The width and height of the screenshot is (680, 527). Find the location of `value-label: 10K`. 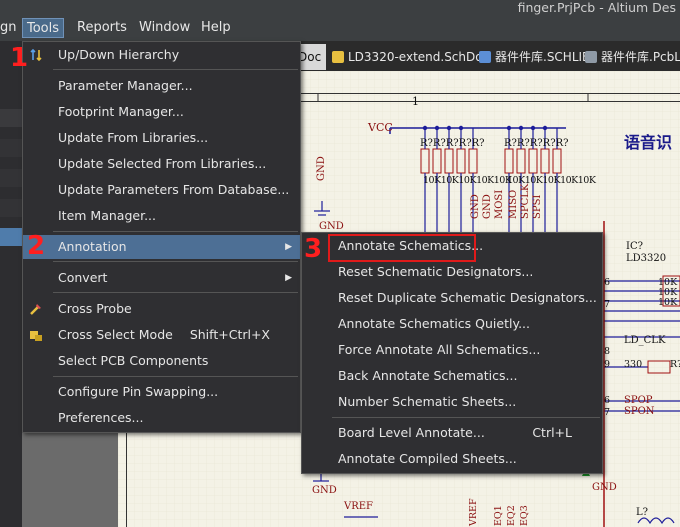

value-label: 10K is located at coordinates (668, 302).